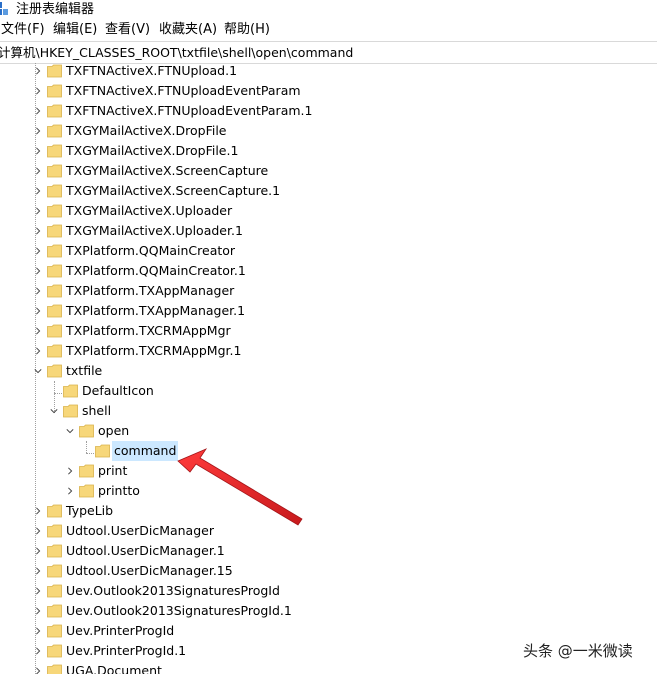  I want to click on menu-edit: 编辑(E), so click(75, 30).